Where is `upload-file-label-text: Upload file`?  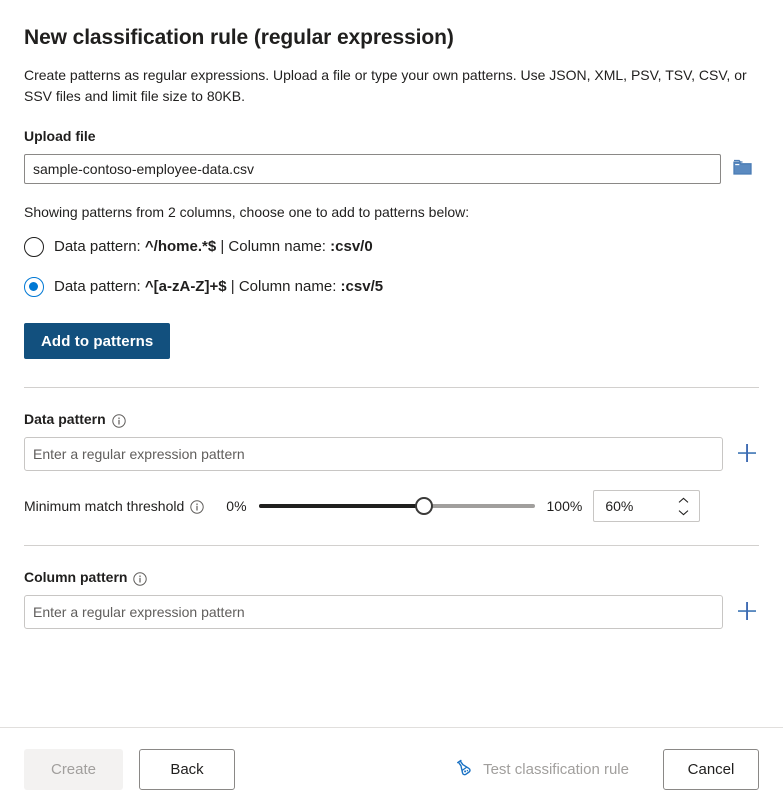
upload-file-label-text: Upload file is located at coordinates (60, 136).